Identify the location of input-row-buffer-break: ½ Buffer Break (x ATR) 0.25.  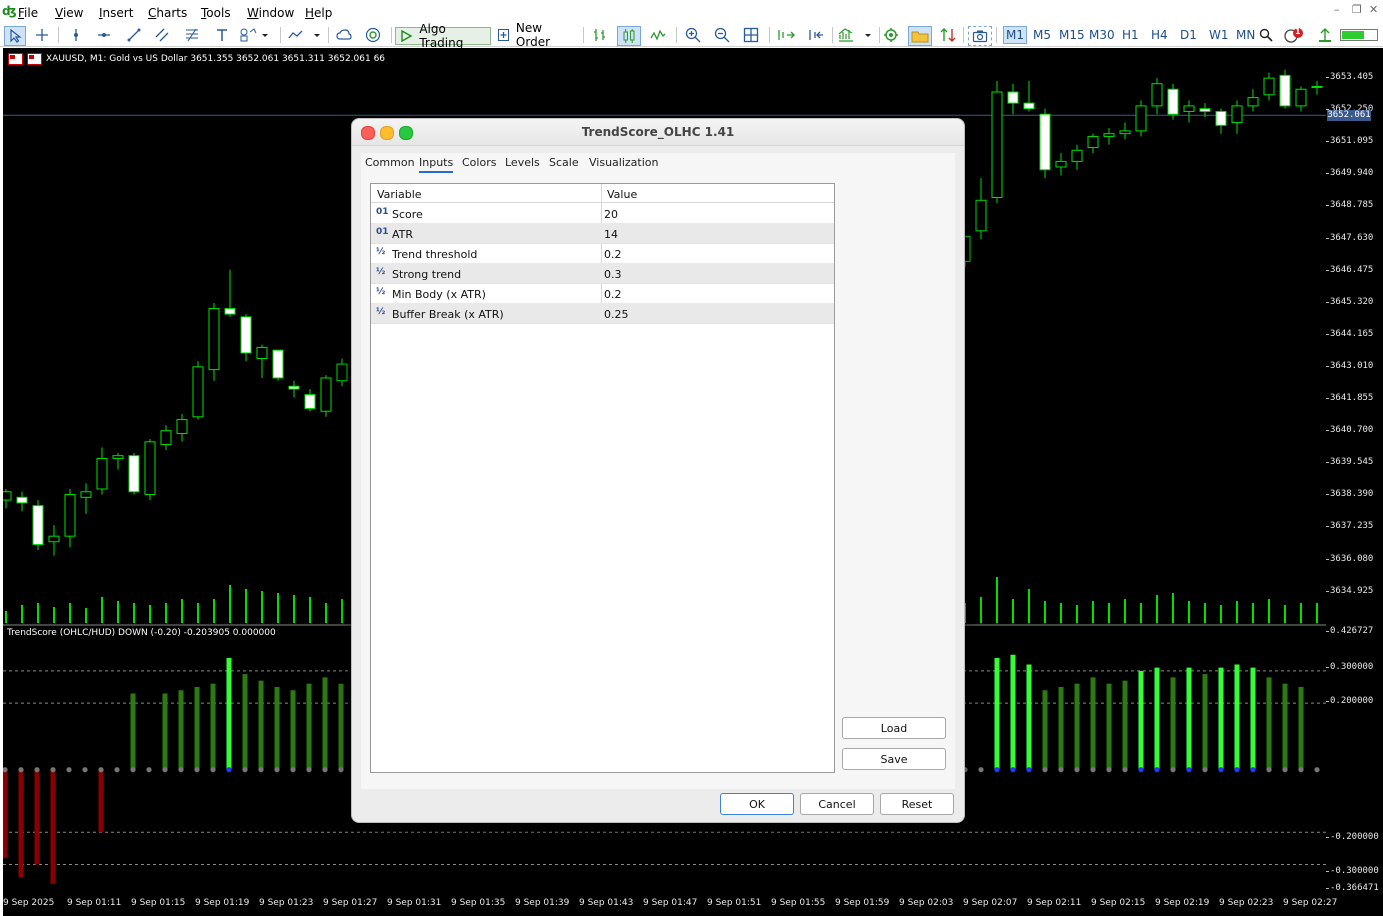
(602, 313).